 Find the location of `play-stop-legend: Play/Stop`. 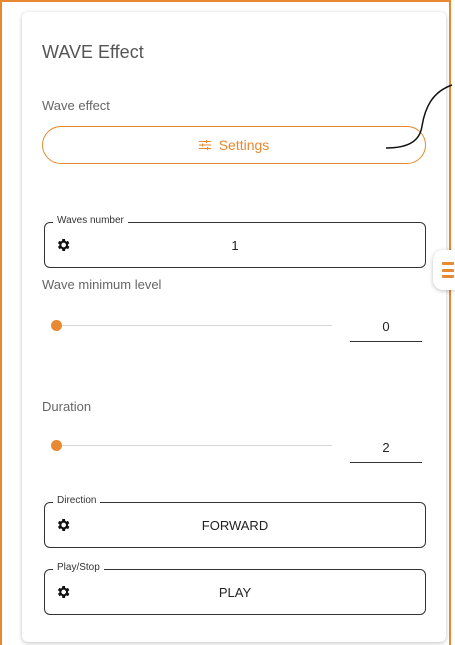

play-stop-legend: Play/Stop is located at coordinates (78, 567).